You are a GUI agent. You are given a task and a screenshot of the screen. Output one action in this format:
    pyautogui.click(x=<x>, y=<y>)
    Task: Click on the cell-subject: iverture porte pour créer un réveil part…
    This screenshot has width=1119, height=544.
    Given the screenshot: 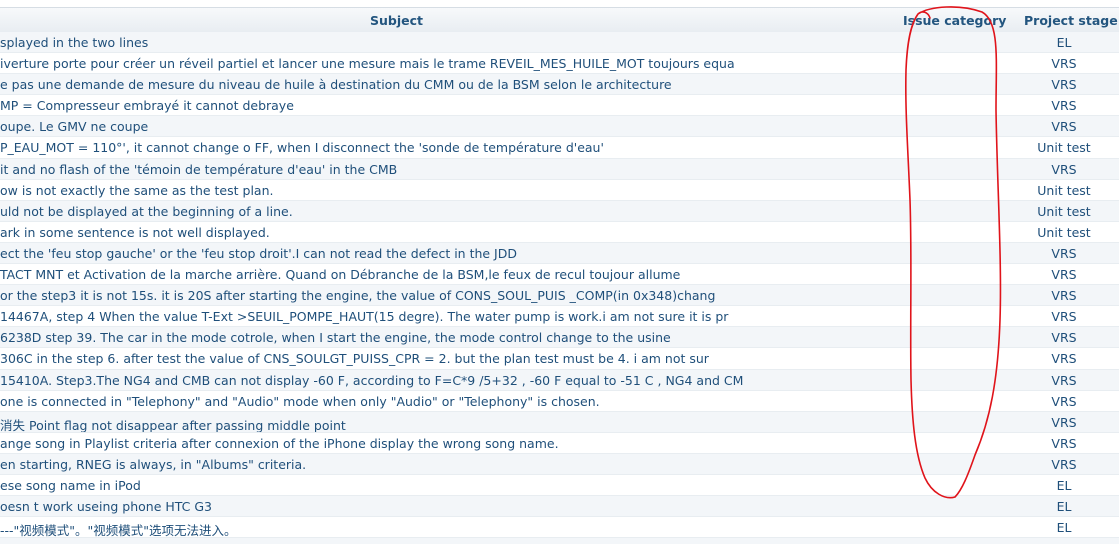 What is the action you would take?
    pyautogui.click(x=442, y=63)
    